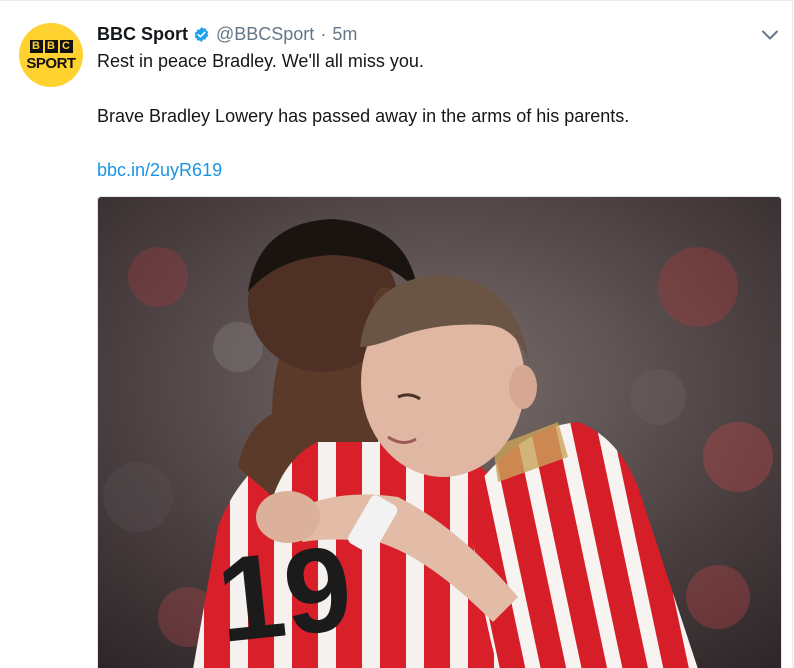 Image resolution: width=794 pixels, height=668 pixels. I want to click on display-name: BBC Sport, so click(142, 34).